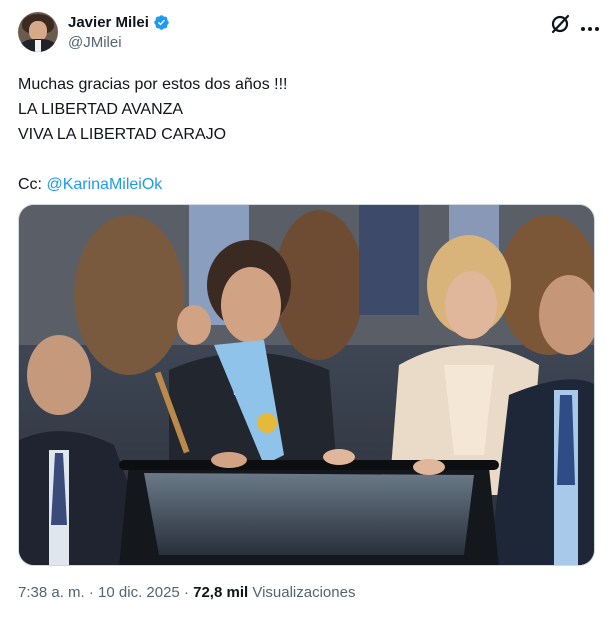 This screenshot has height=620, width=610. I want to click on author-display-name: Javier Milei, so click(108, 22).